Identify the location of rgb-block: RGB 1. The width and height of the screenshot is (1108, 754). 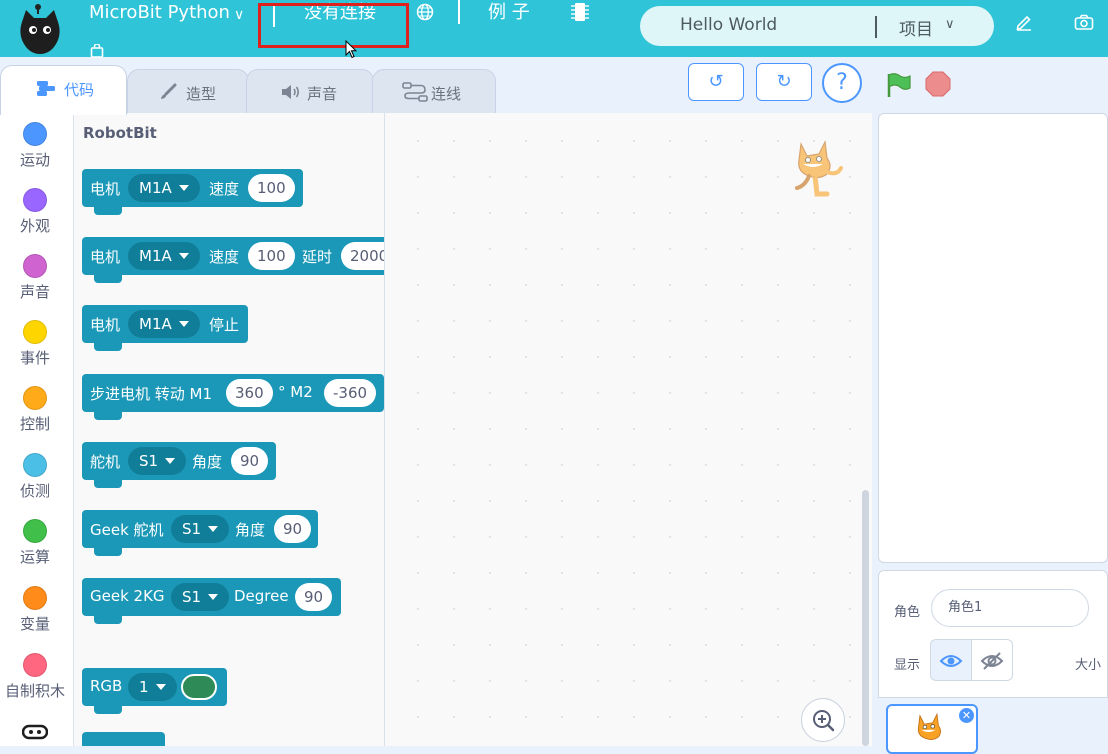
(154, 691).